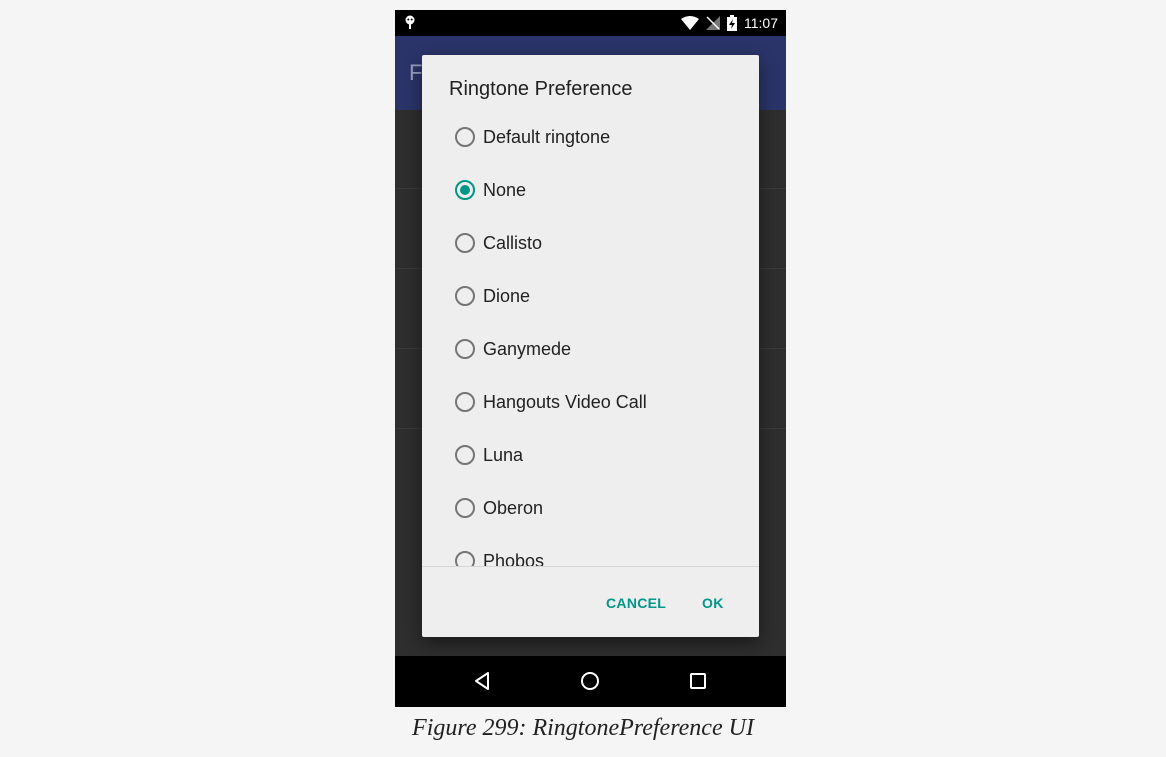  Describe the element at coordinates (410, 22) in the screenshot. I see `android-debug-icon` at that location.